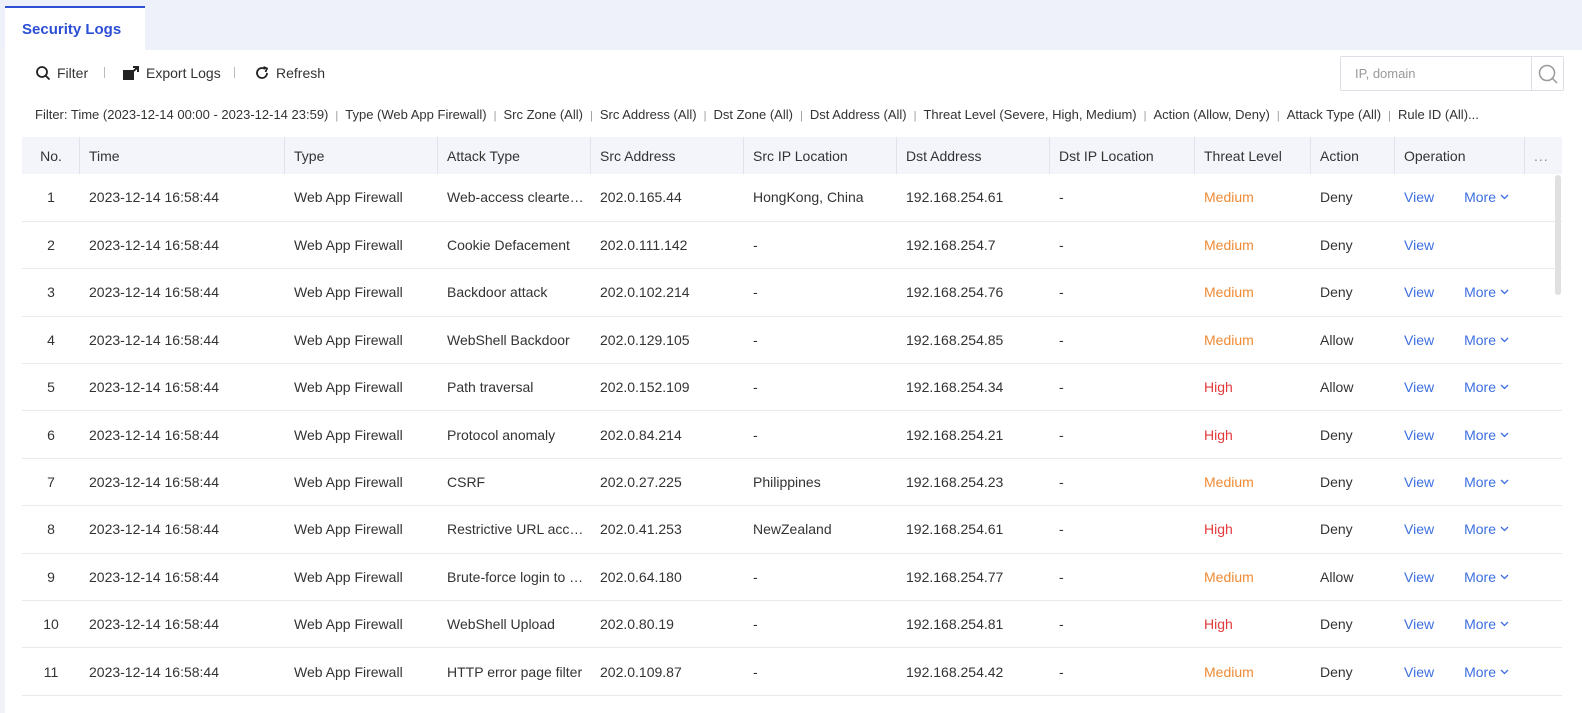 This screenshot has width=1582, height=713. Describe the element at coordinates (955, 292) in the screenshot. I see `cell-dst-address: 192.168.254.76` at that location.